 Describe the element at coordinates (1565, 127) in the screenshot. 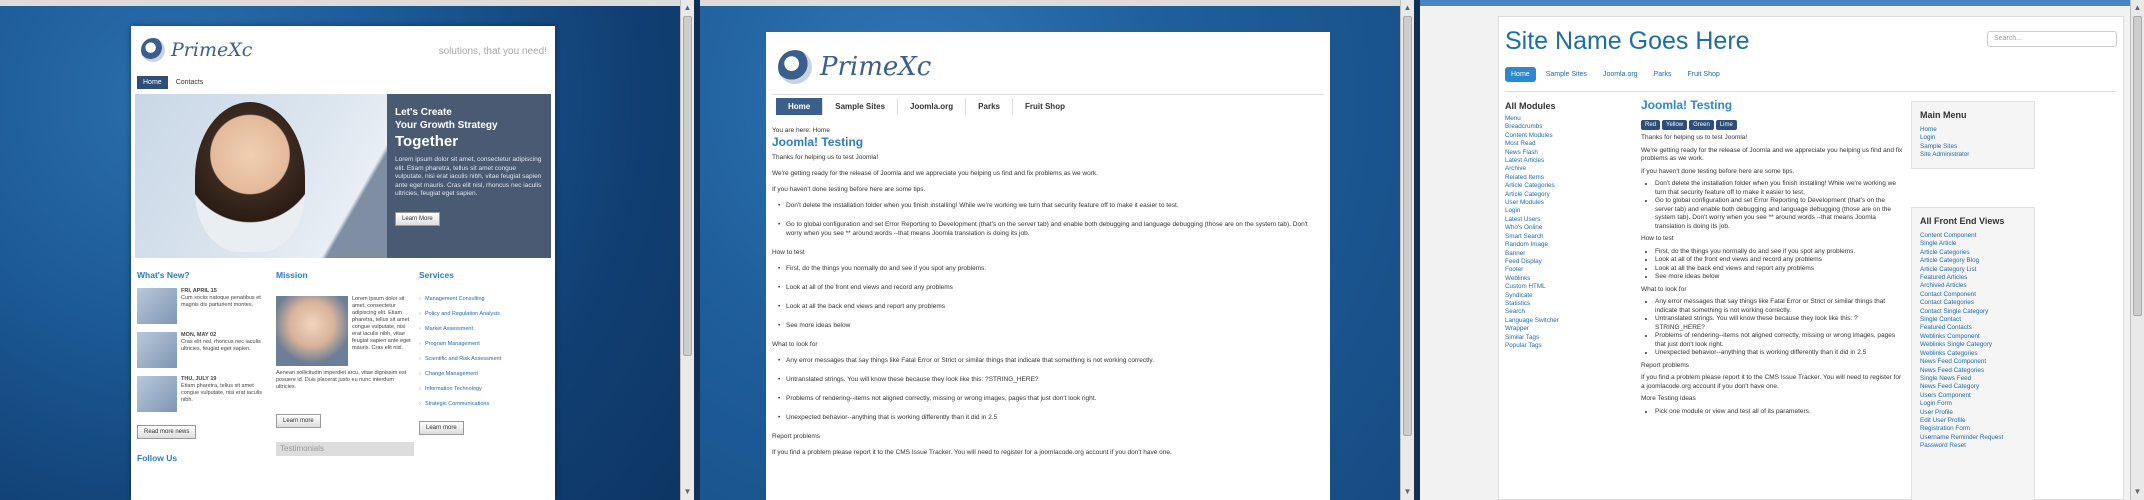

I see `module-link: Breadcrumbs` at that location.